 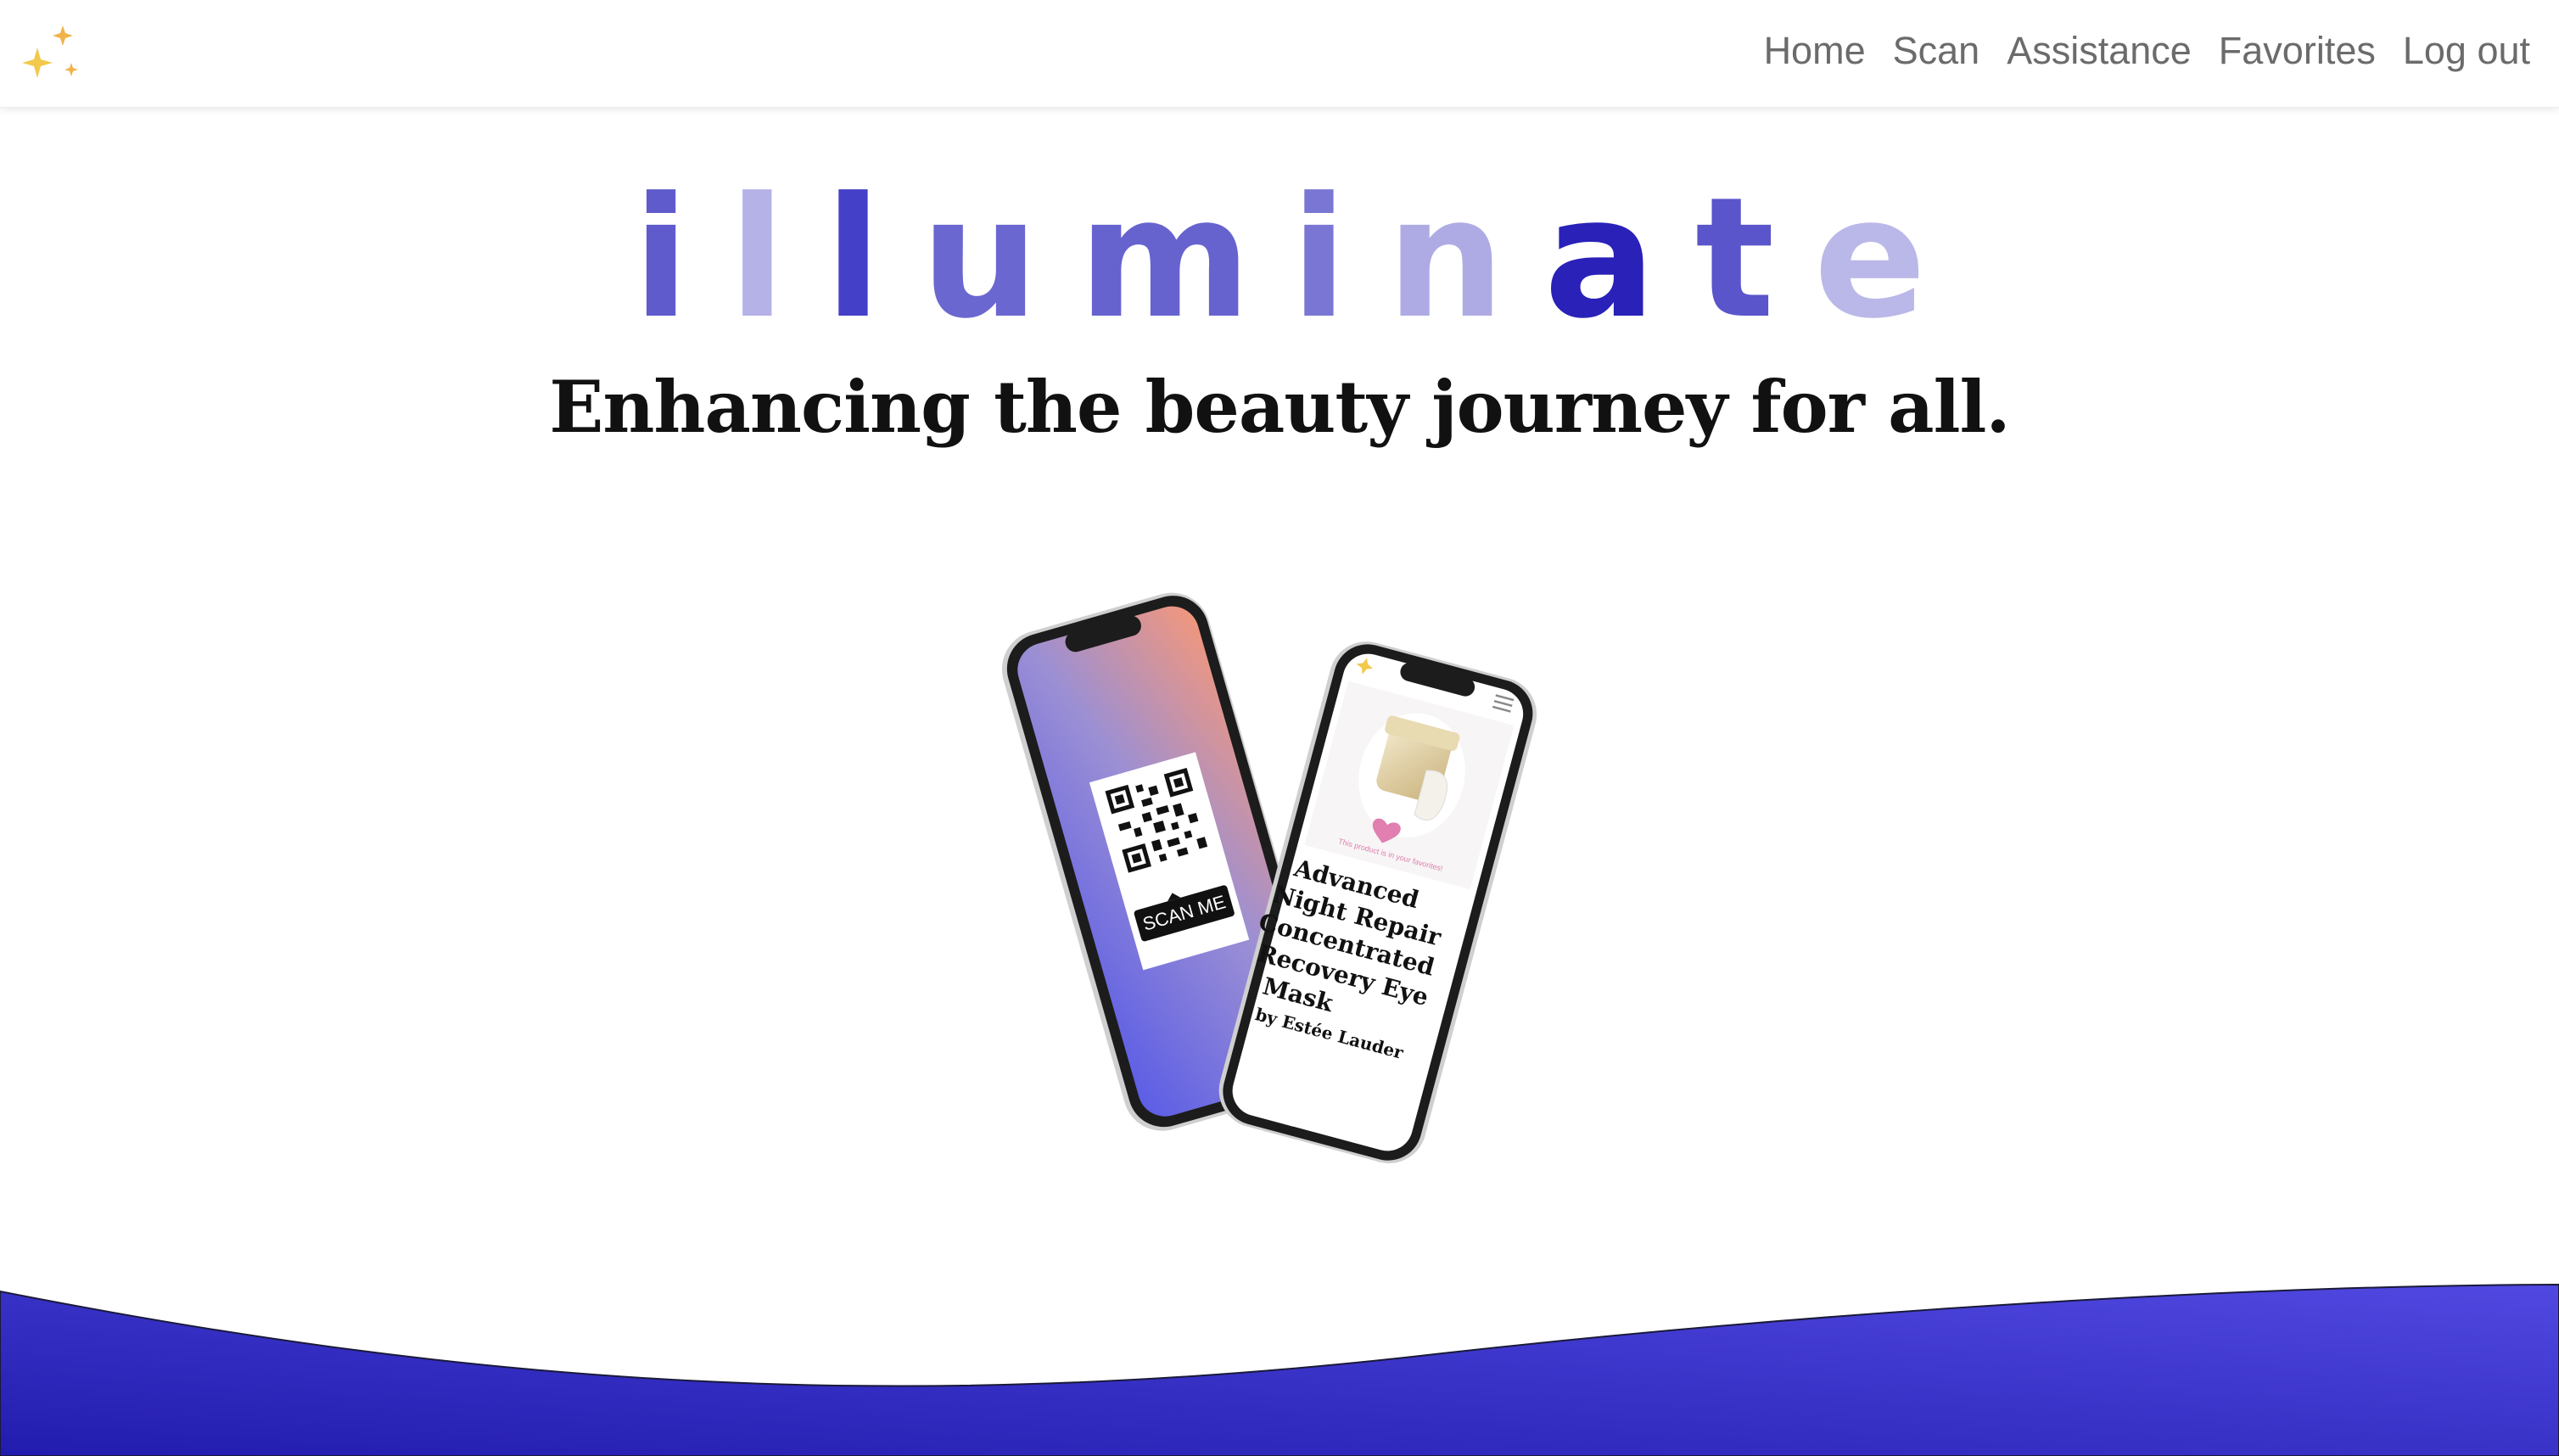 What do you see at coordinates (2466, 51) in the screenshot?
I see `nav-logout-link: Log out` at bounding box center [2466, 51].